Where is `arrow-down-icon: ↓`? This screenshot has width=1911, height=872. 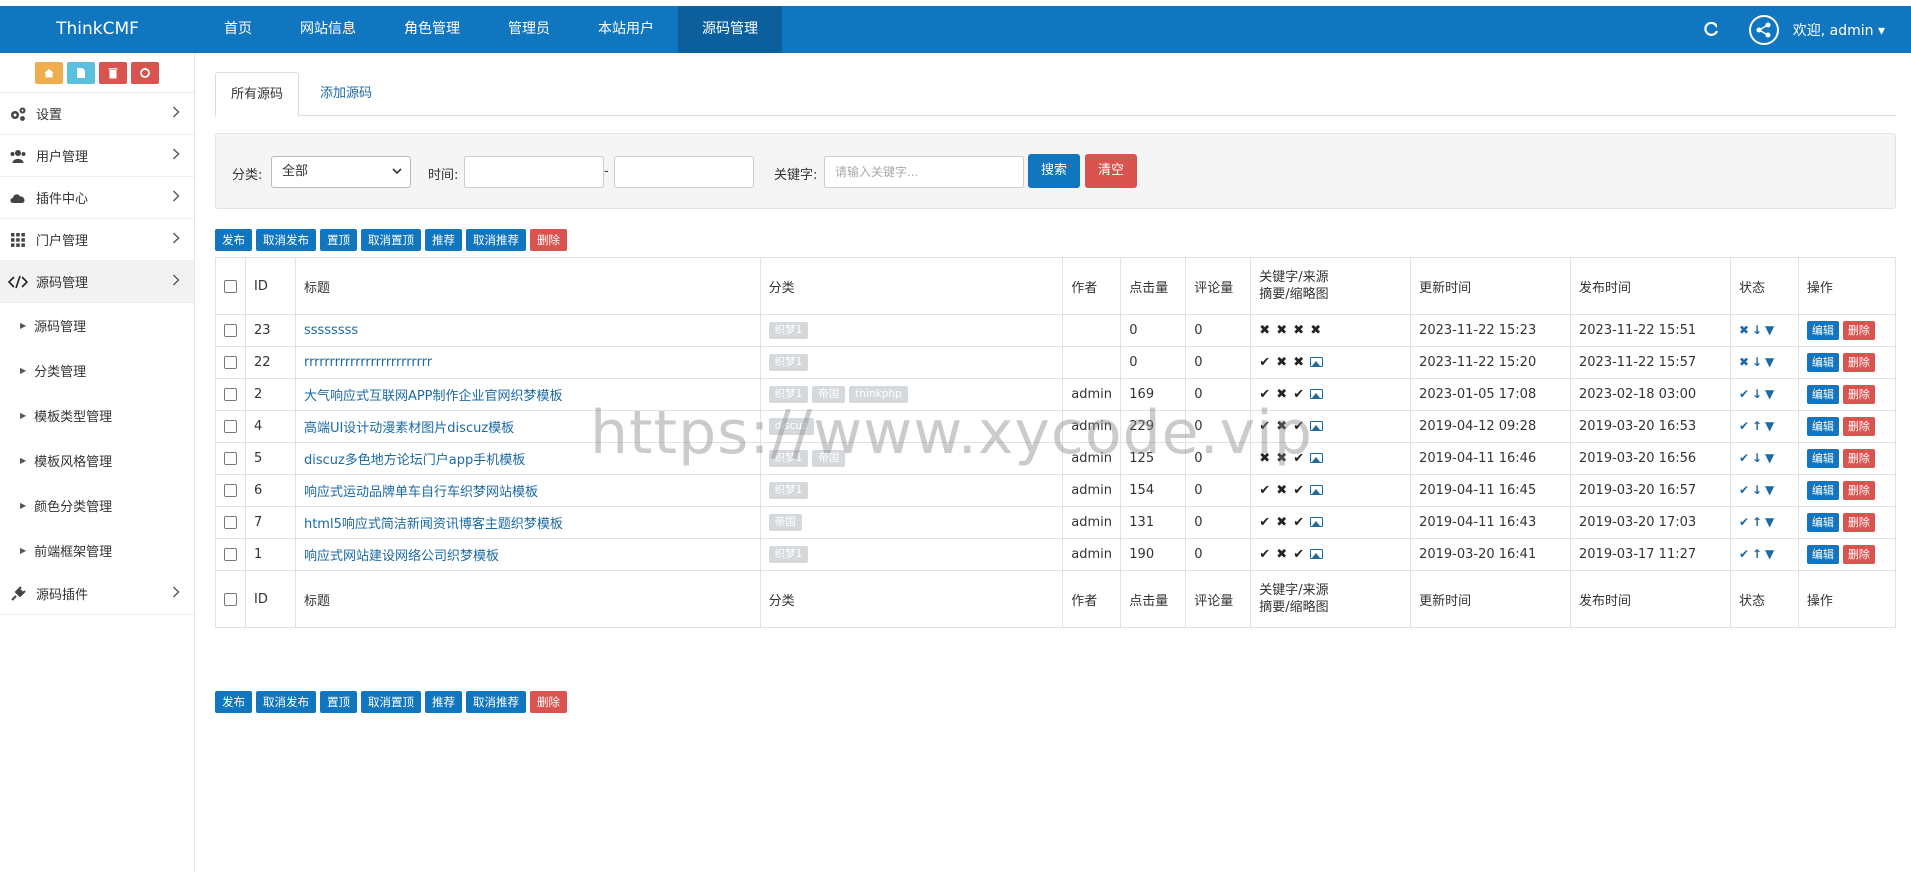 arrow-down-icon: ↓ is located at coordinates (1756, 330).